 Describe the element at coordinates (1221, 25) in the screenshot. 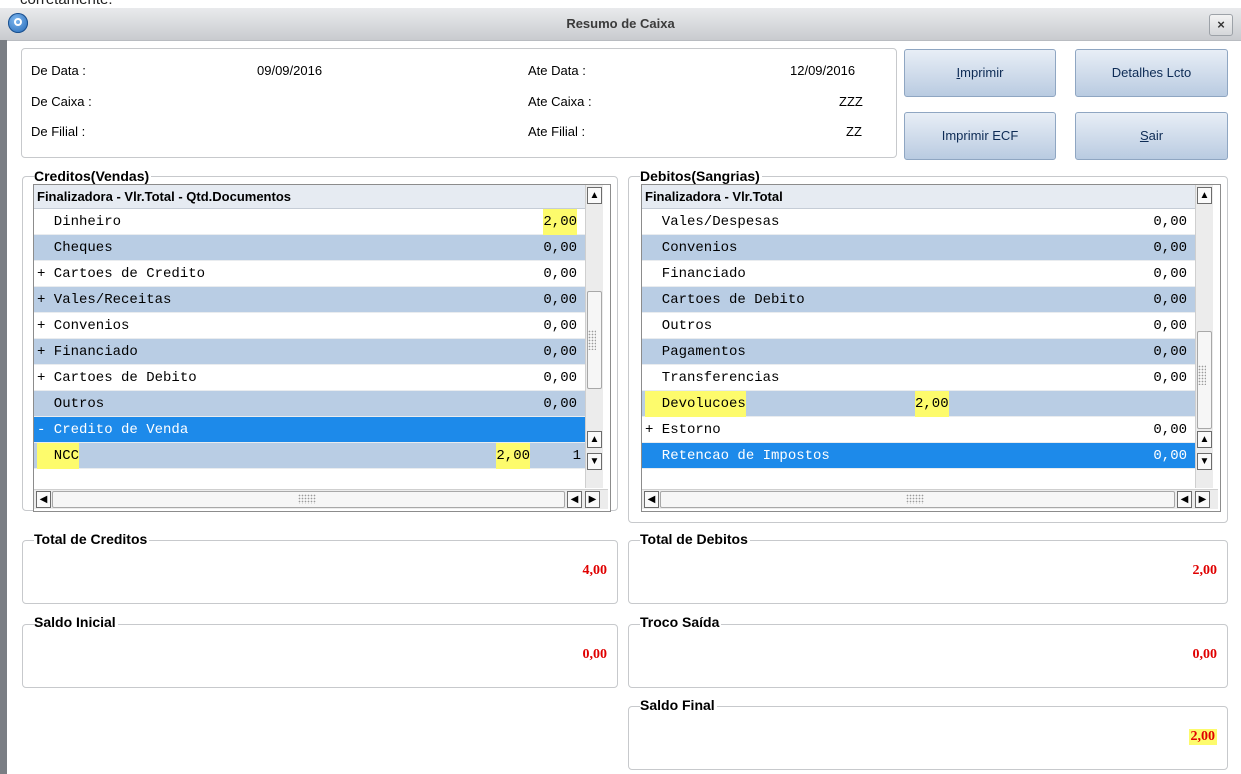

I see `close-button: ×` at that location.